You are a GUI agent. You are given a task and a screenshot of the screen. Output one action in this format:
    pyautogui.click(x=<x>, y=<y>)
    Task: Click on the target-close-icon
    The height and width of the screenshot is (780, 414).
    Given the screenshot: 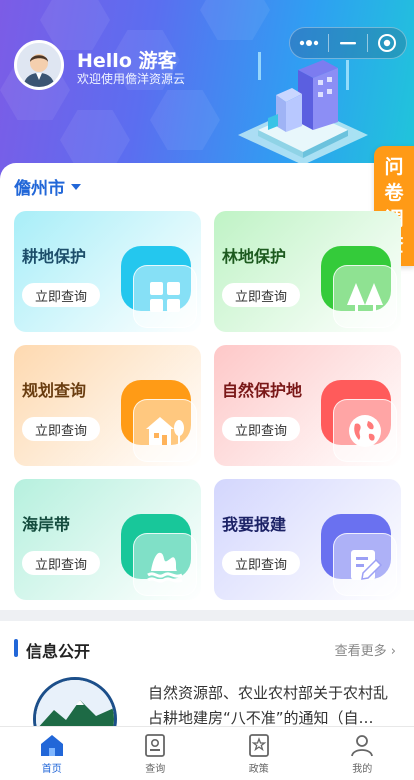 What is the action you would take?
    pyautogui.click(x=387, y=43)
    